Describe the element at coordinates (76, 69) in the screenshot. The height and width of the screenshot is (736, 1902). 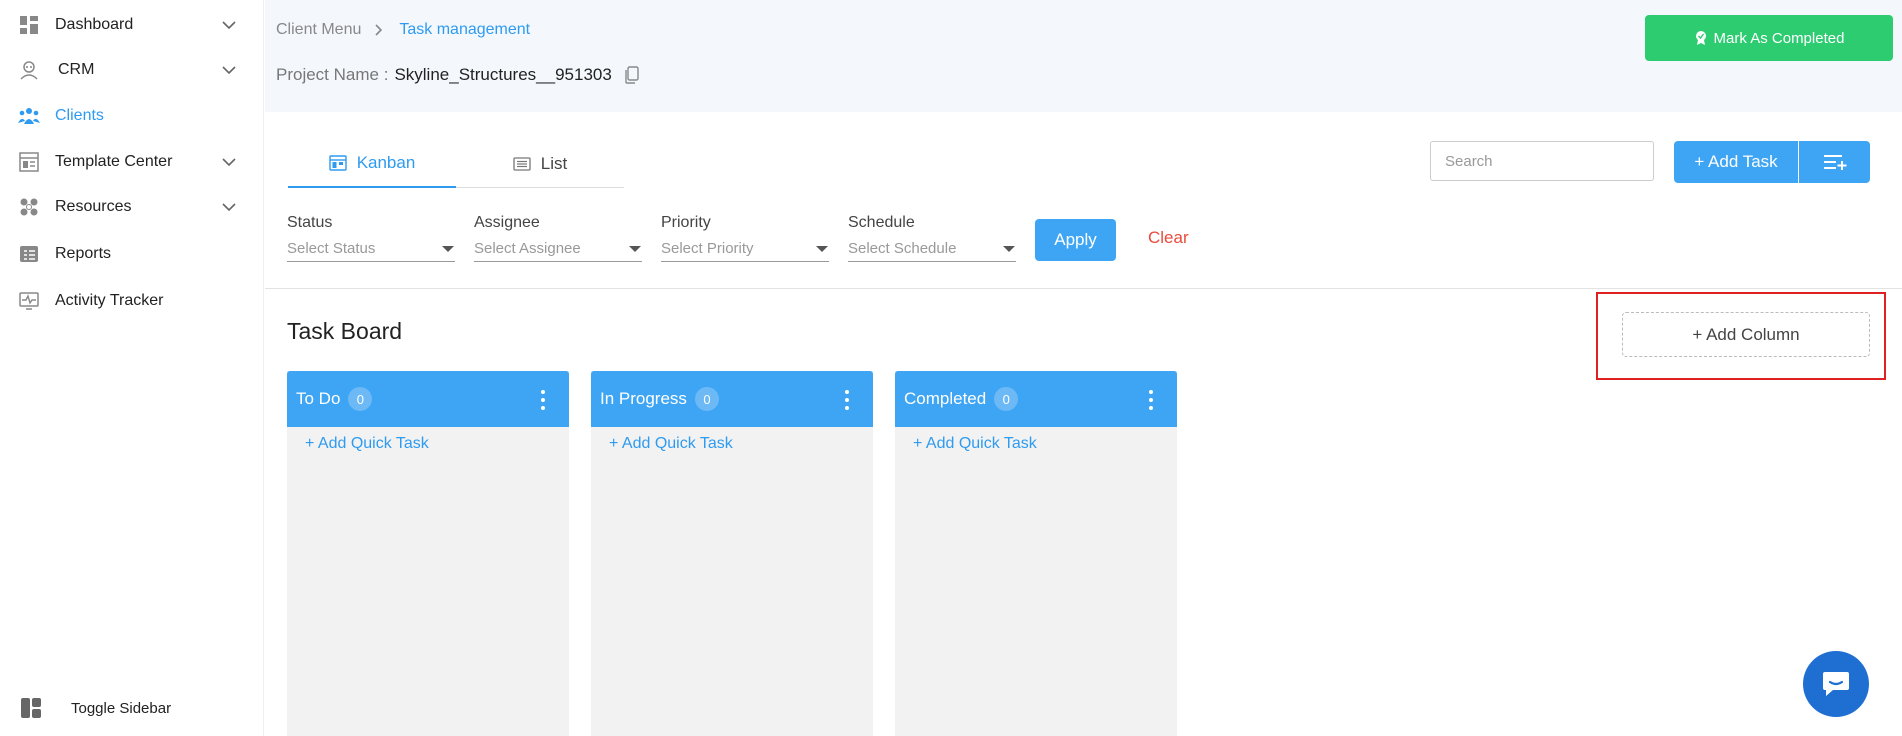
I see `sidebar-item-label: CRM` at that location.